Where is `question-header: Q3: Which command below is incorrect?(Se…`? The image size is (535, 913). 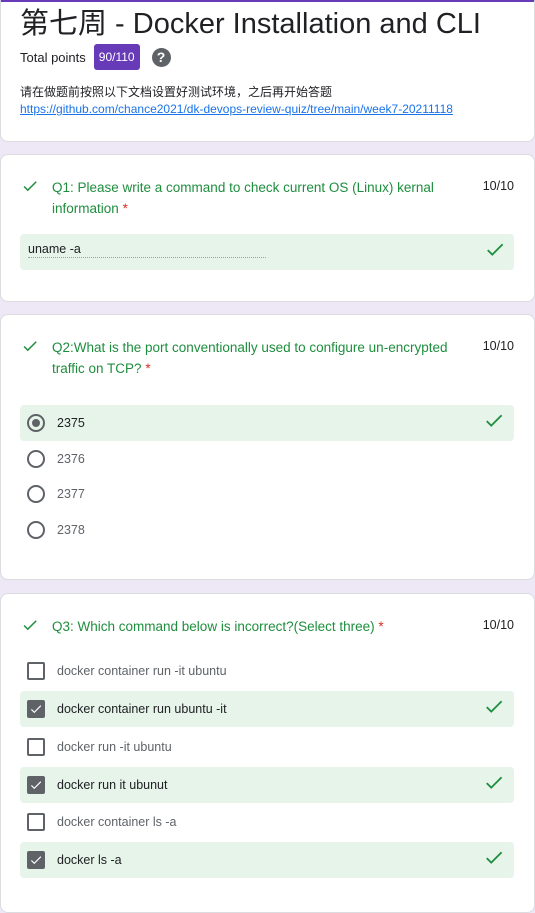
question-header: Q3: Which command below is incorrect?(Se… is located at coordinates (267, 626).